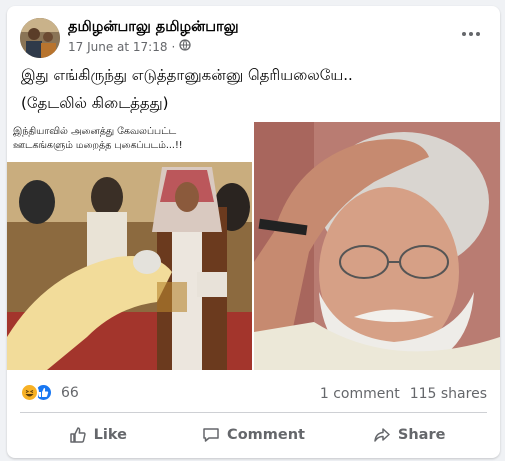 The height and width of the screenshot is (461, 505). Describe the element at coordinates (153, 28) in the screenshot. I see `author-name: தமிழன்பாலு தமிழன்பாலு` at that location.